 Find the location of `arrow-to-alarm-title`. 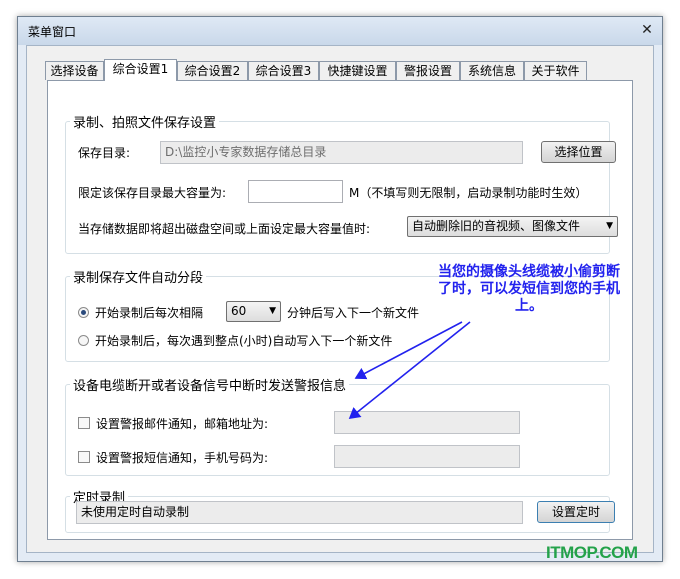

arrow-to-alarm-title is located at coordinates (408, 350).